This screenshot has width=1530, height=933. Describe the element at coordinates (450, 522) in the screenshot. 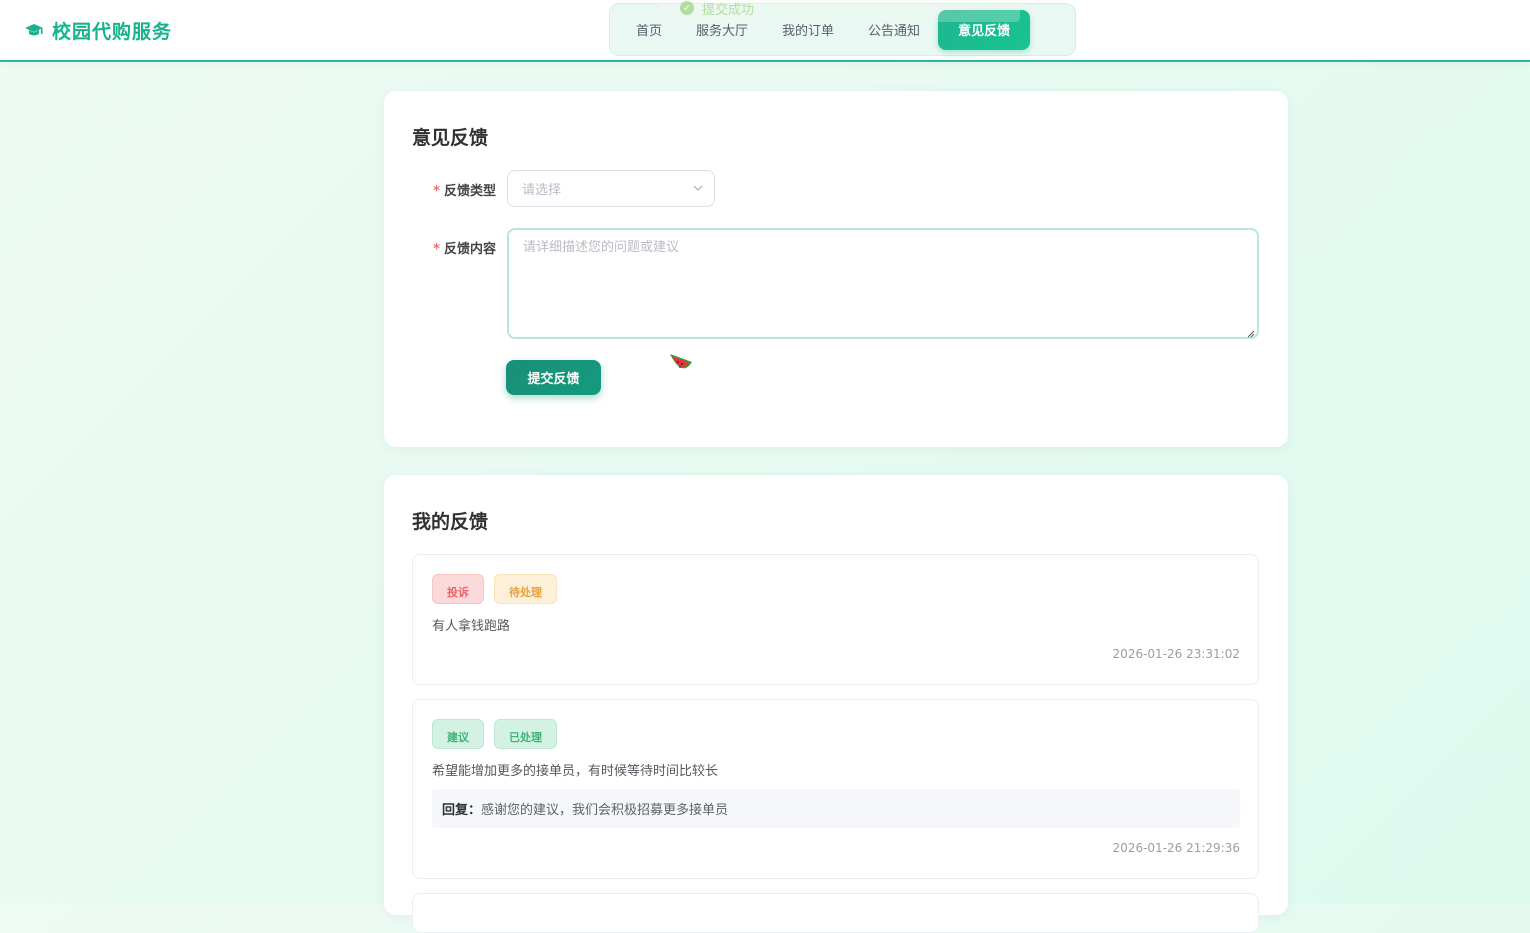

I see `my-feedback-title: 我的反馈` at that location.